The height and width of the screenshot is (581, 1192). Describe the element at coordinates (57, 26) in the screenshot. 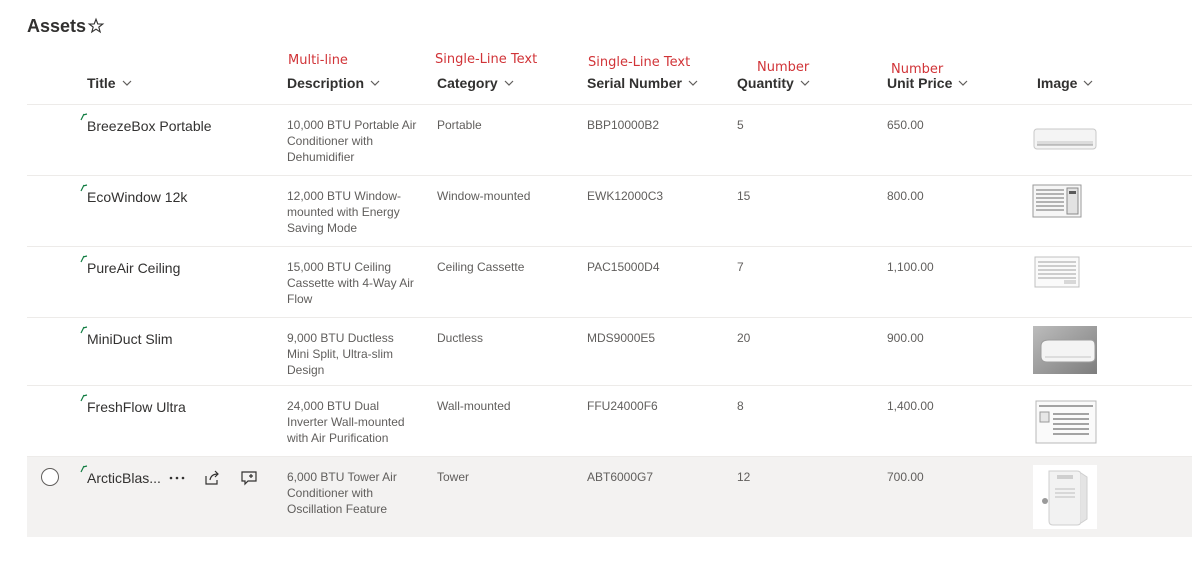

I see `page-title: Assets` at that location.